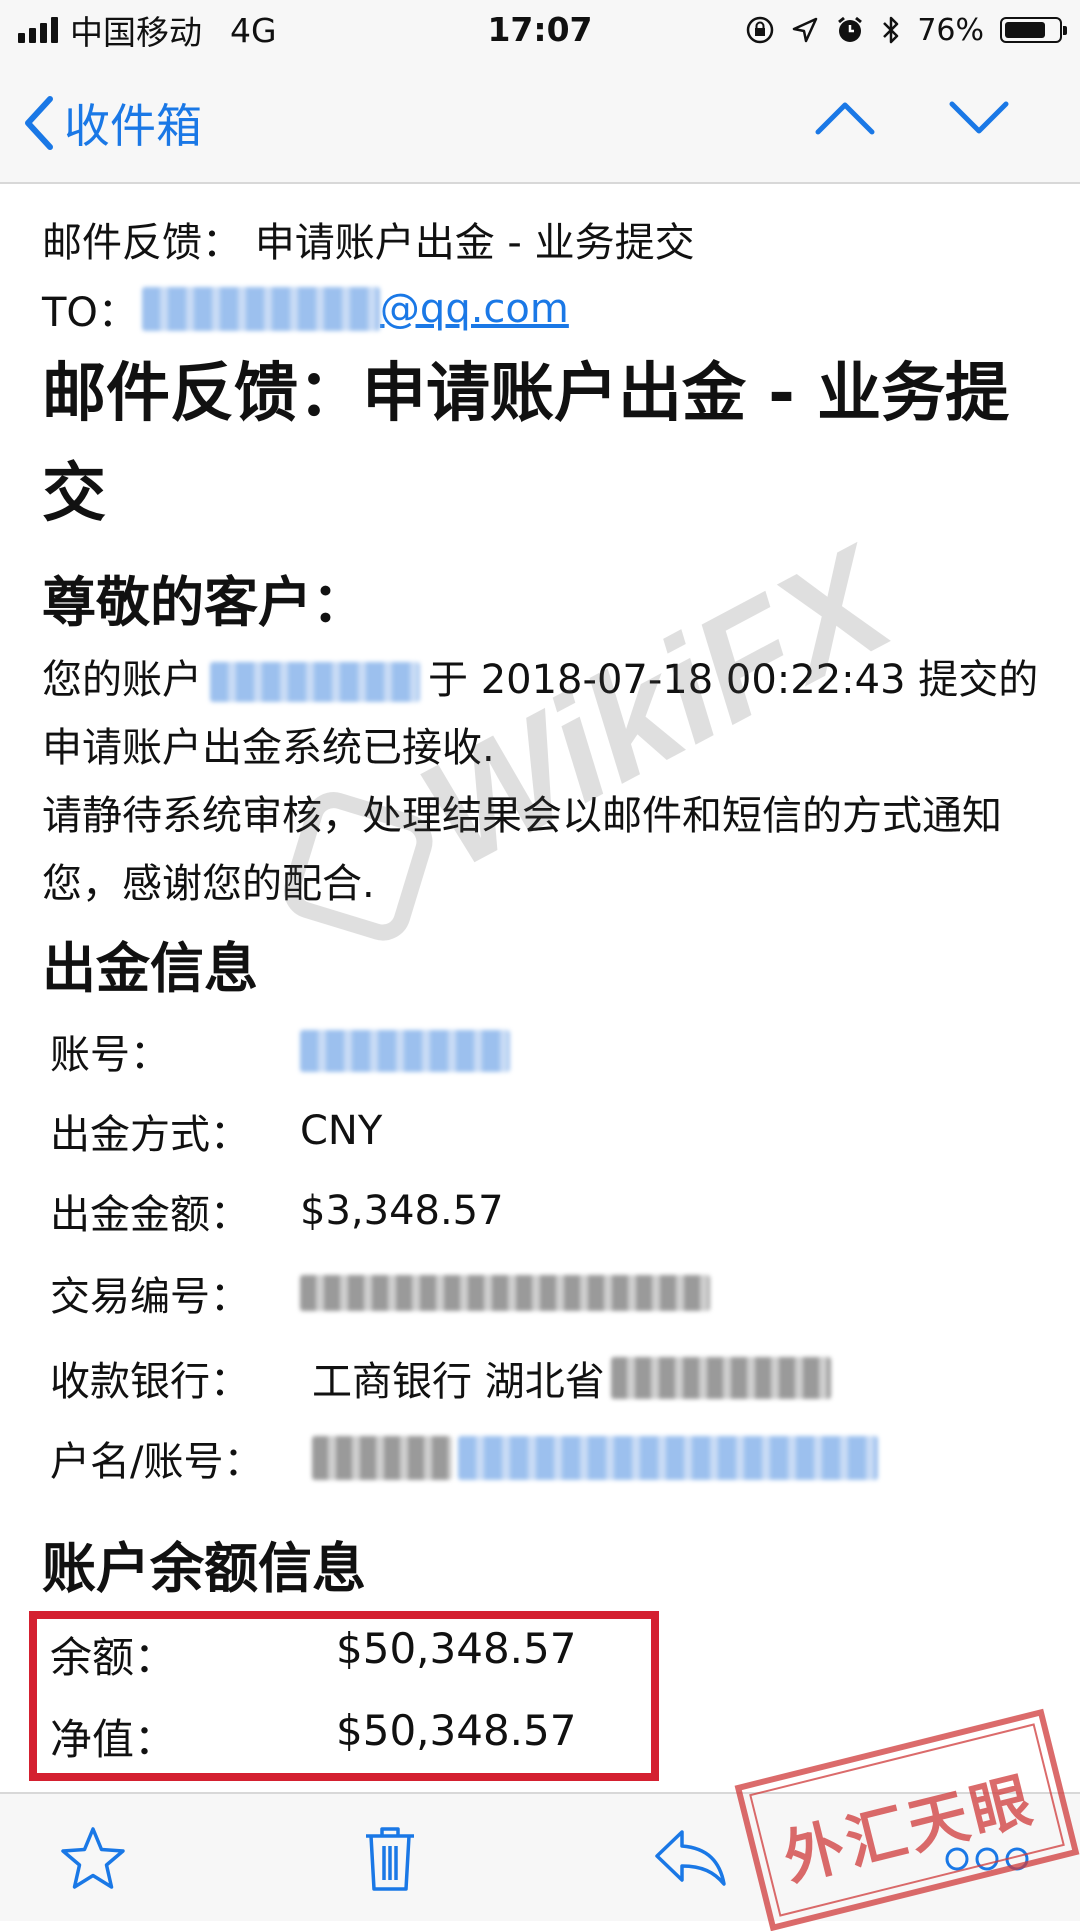 The height and width of the screenshot is (1931, 1080). What do you see at coordinates (260, 309) in the screenshot?
I see `redacted-email-user` at bounding box center [260, 309].